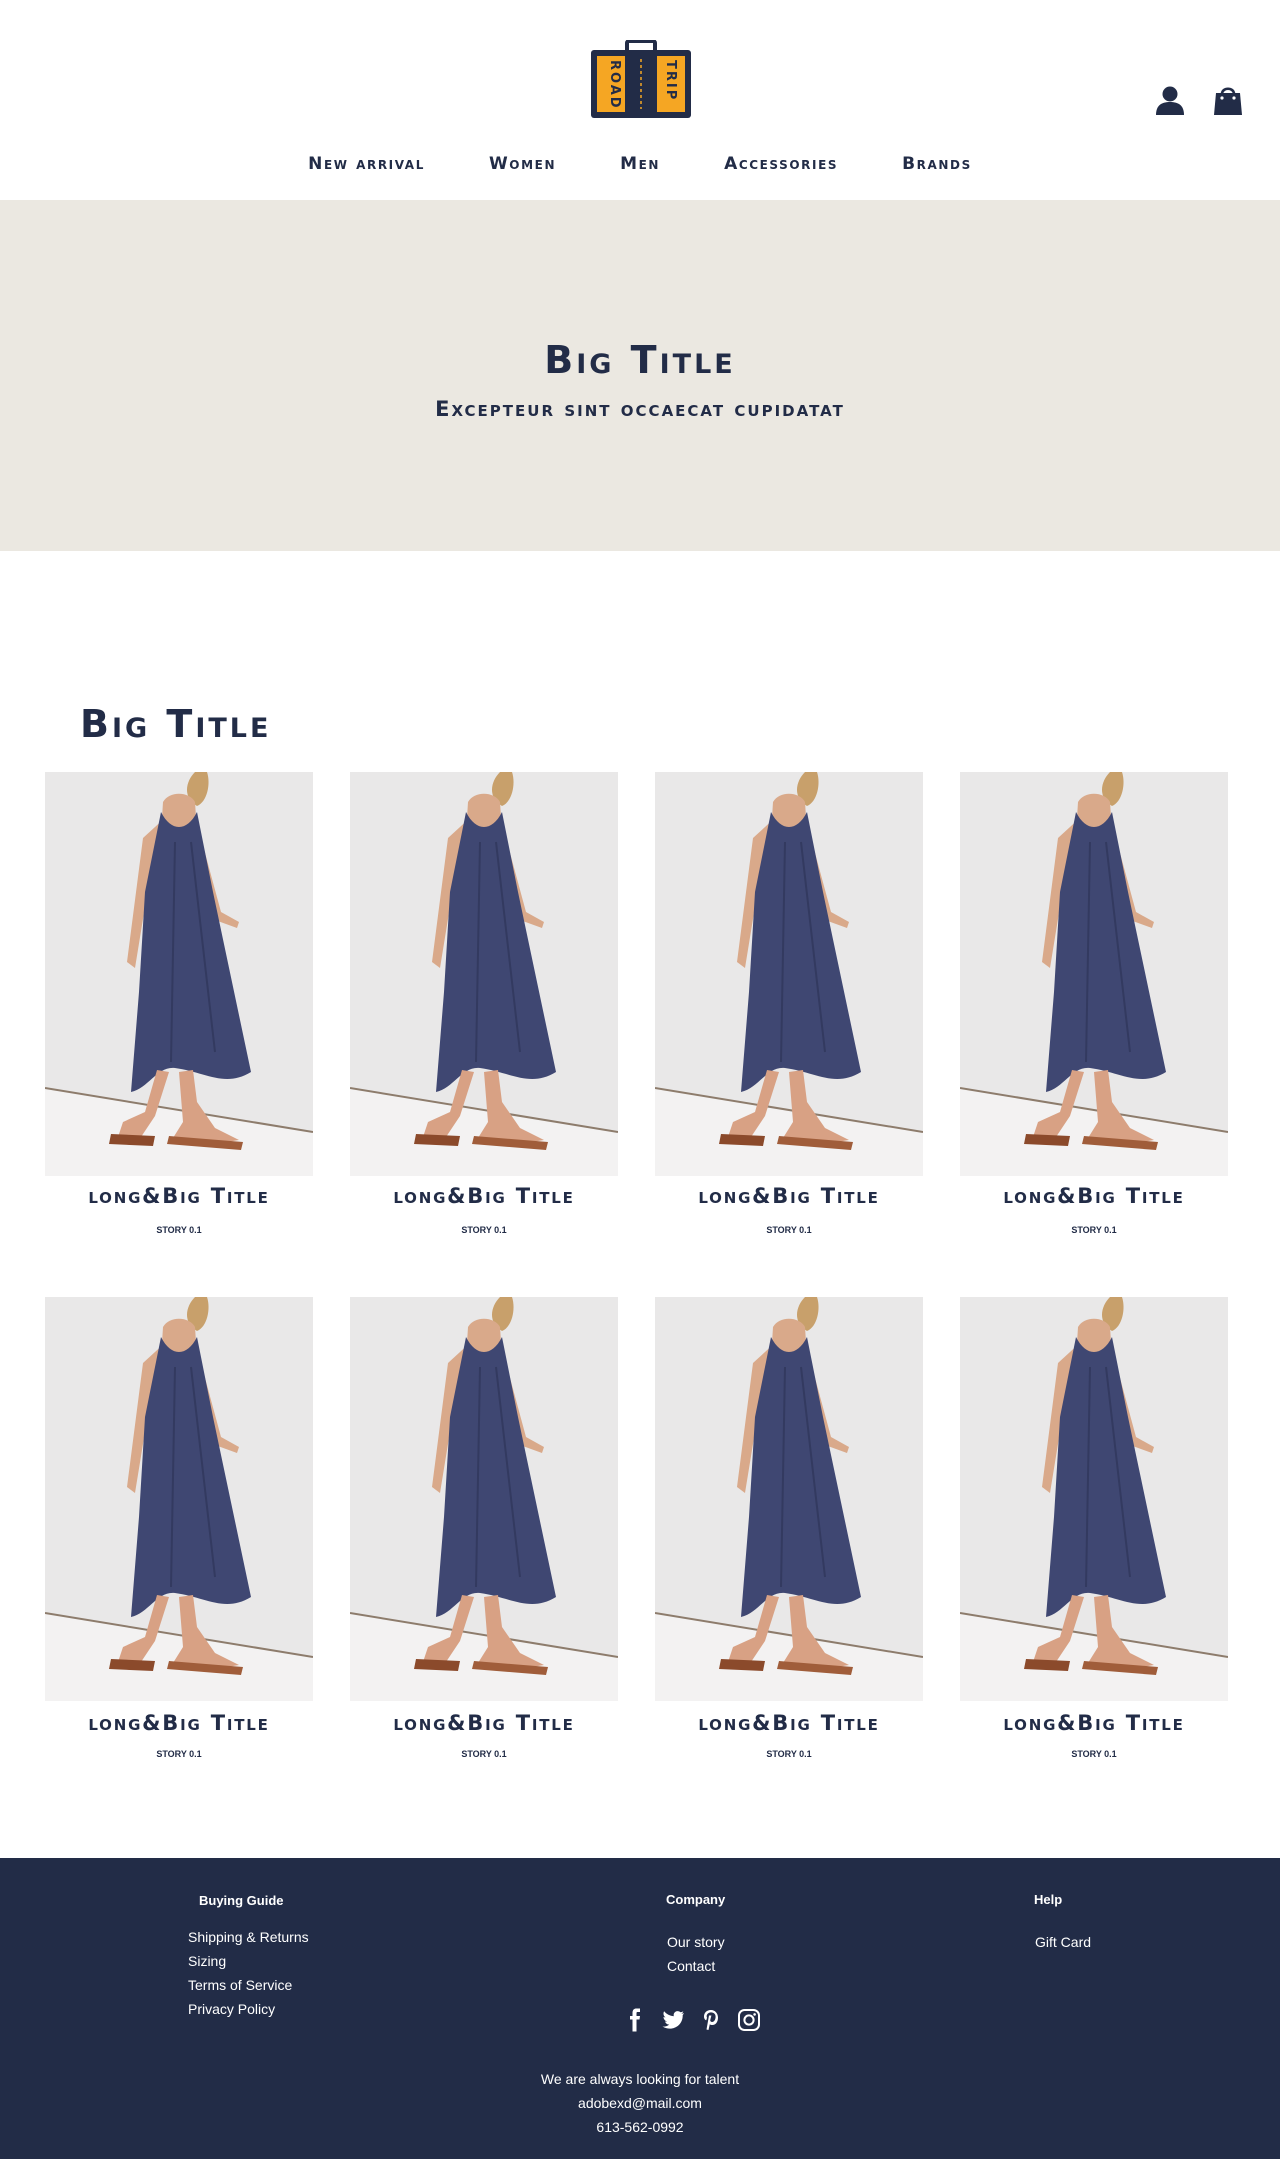 The width and height of the screenshot is (1280, 2159). What do you see at coordinates (640, 2127) in the screenshot?
I see `footer-phone: 613-562-0992` at bounding box center [640, 2127].